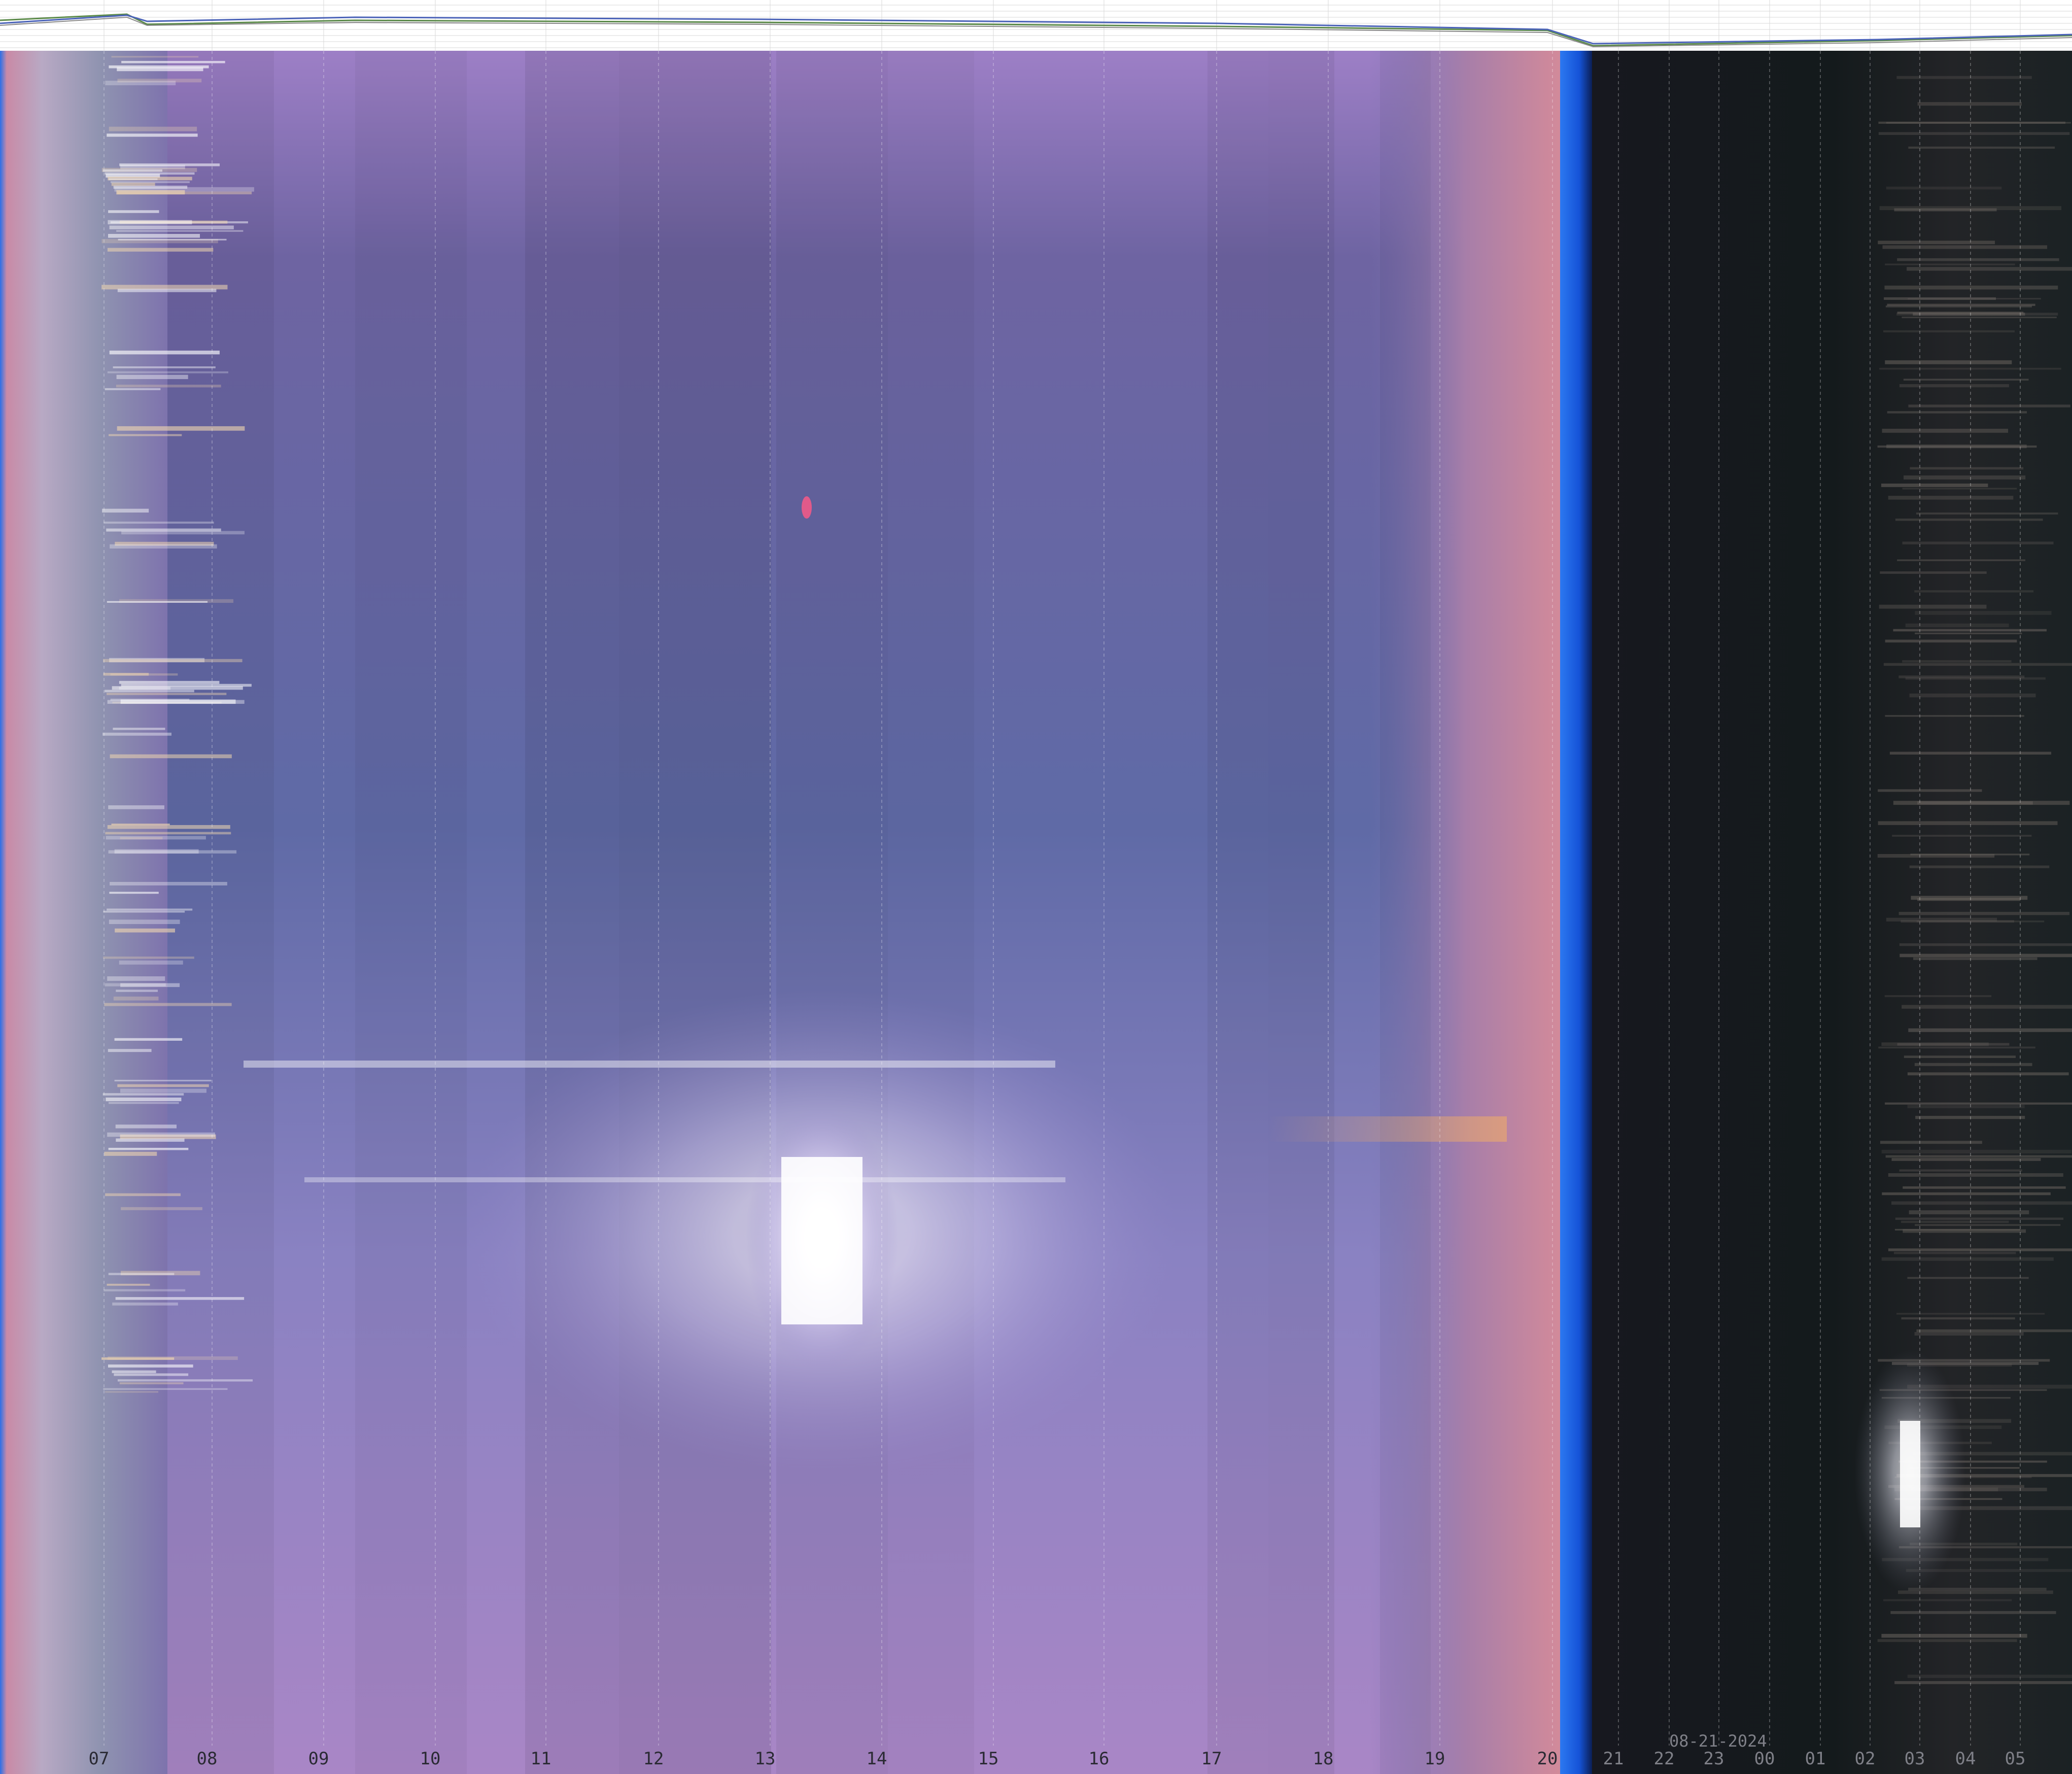 Image resolution: width=2072 pixels, height=1774 pixels. What do you see at coordinates (1718, 1741) in the screenshot?
I see `date-label: 08-21-2024` at bounding box center [1718, 1741].